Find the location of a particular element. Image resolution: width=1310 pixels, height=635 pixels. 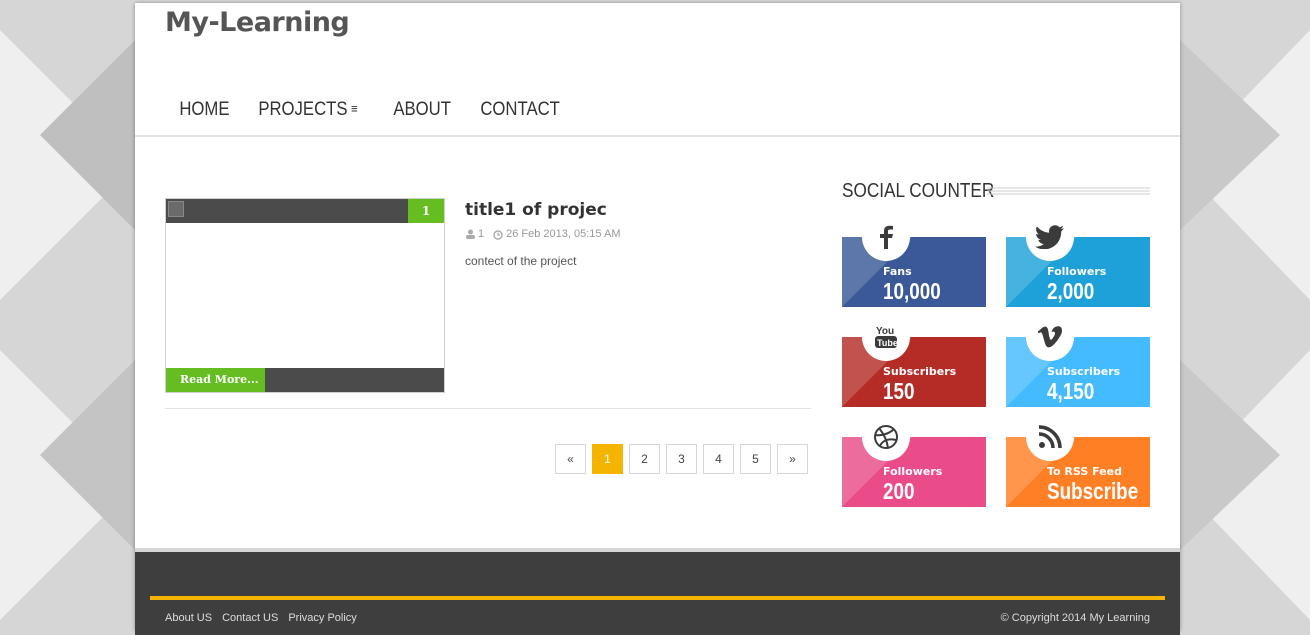

nav-item-contact: CONTACT is located at coordinates (520, 113).